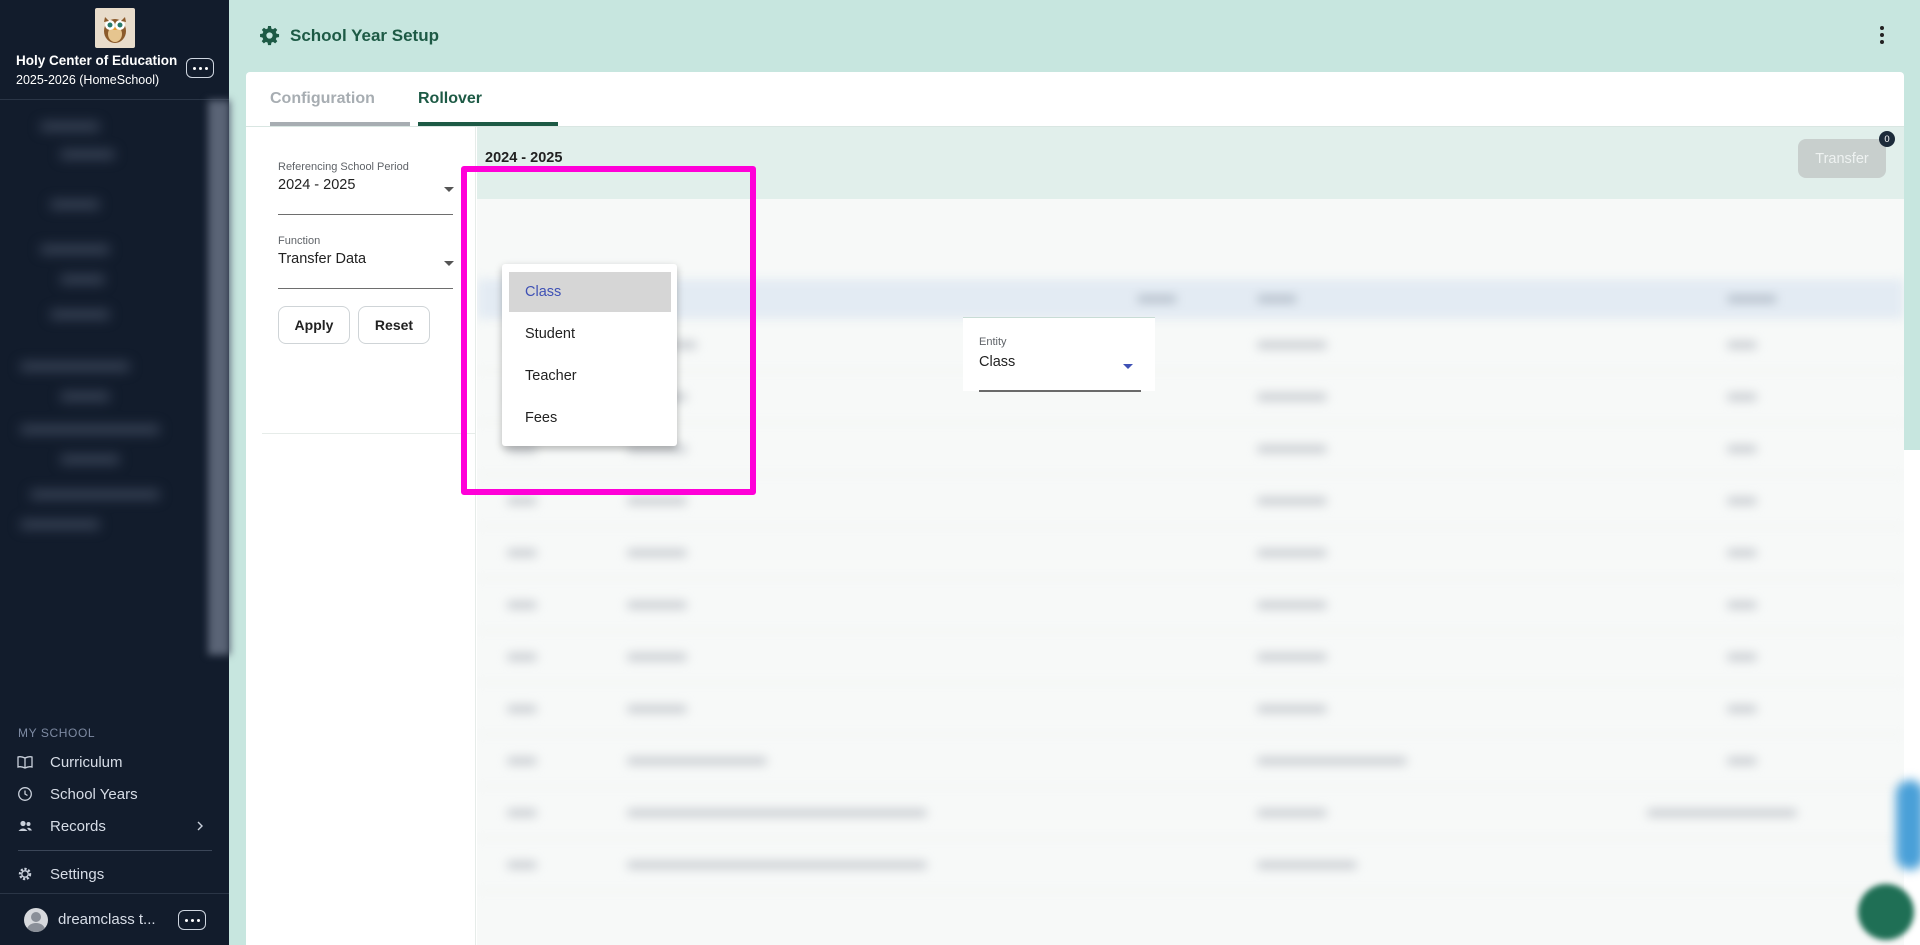 The image size is (1920, 945). I want to click on period-field-underline, so click(365, 214).